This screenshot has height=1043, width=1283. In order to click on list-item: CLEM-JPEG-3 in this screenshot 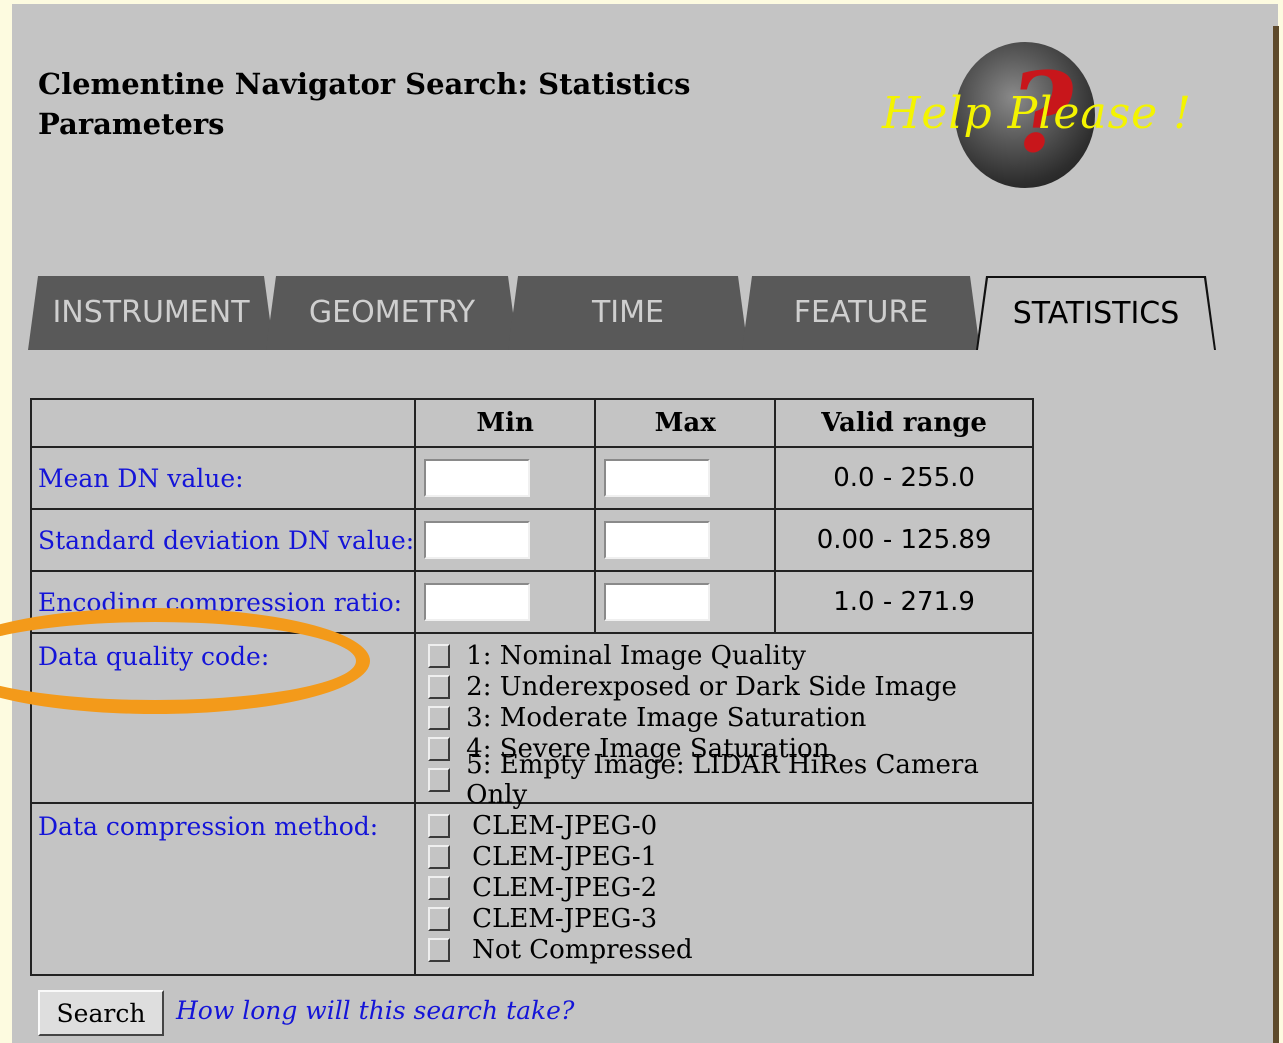, I will do `click(730, 918)`.